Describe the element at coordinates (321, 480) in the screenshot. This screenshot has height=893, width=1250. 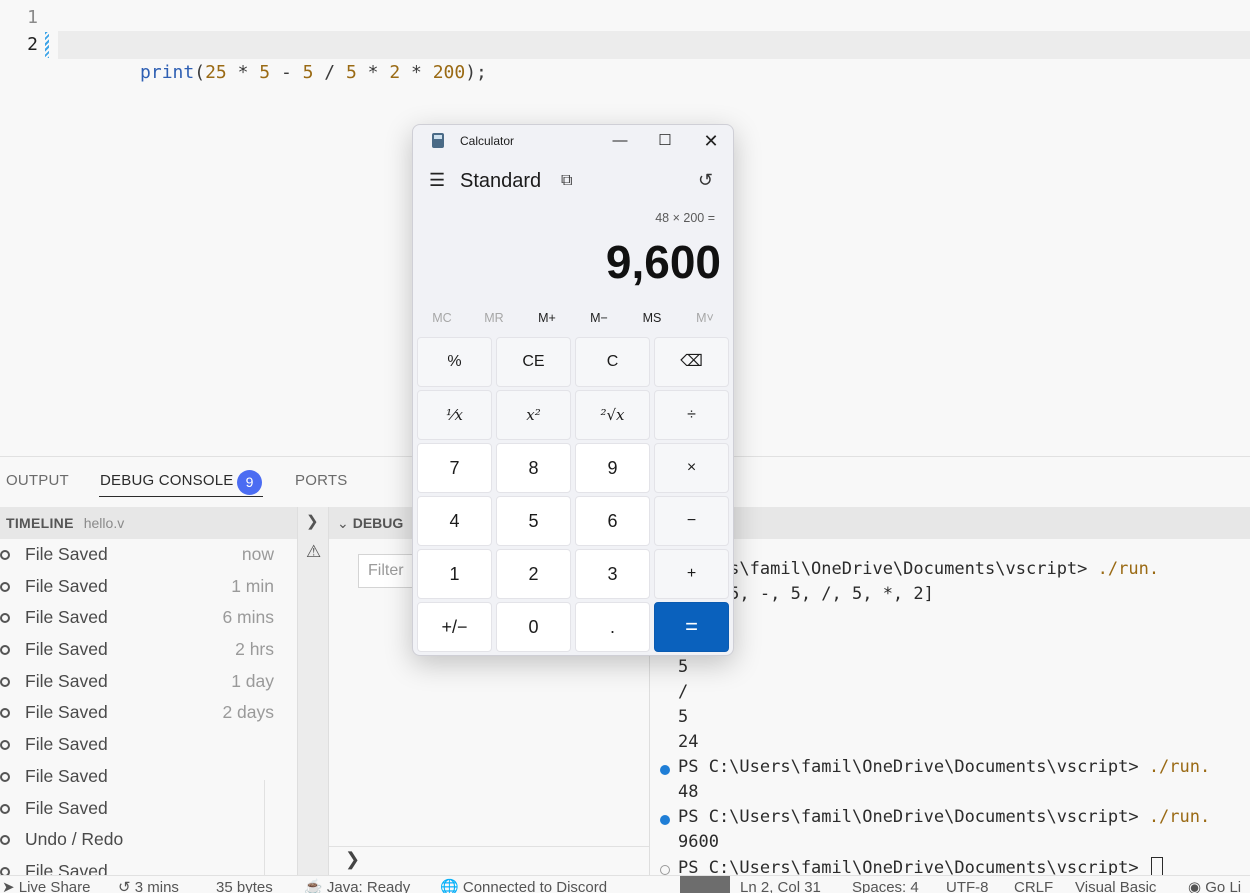
I see `tab-ports: PORTS` at that location.